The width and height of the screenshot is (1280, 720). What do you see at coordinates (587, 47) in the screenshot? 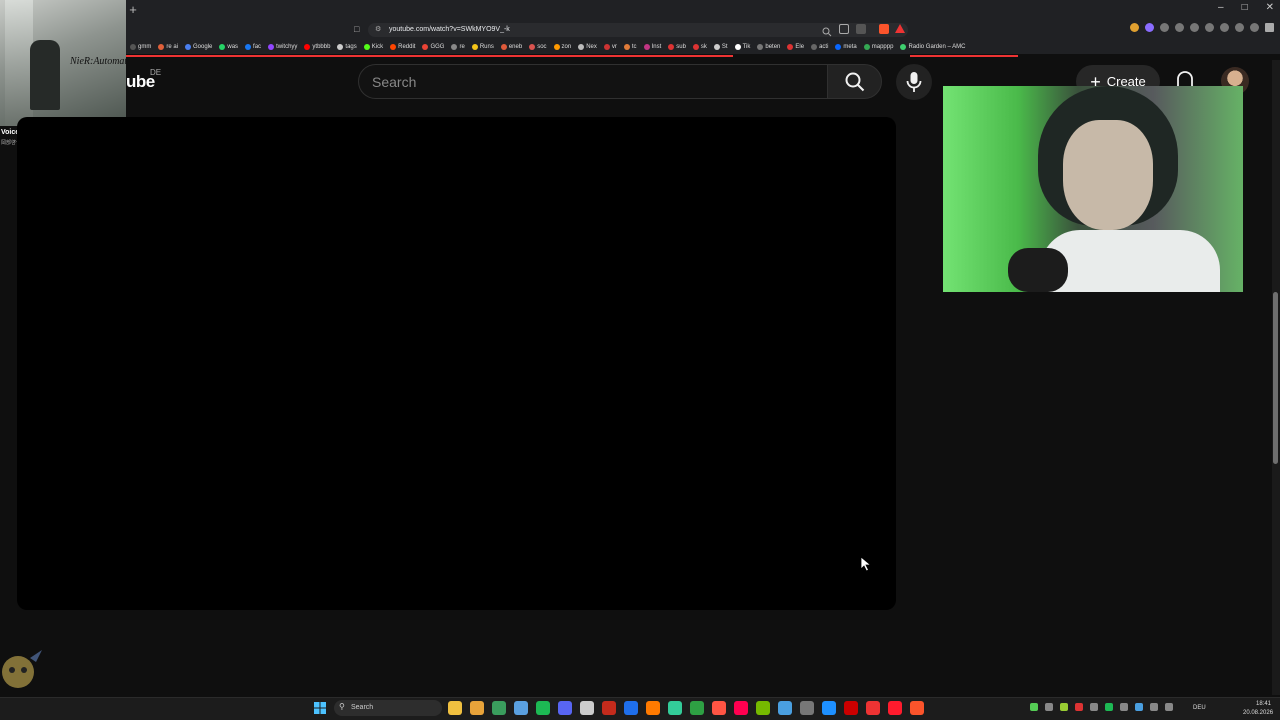
I see `bookmark-item: Nex` at bounding box center [587, 47].